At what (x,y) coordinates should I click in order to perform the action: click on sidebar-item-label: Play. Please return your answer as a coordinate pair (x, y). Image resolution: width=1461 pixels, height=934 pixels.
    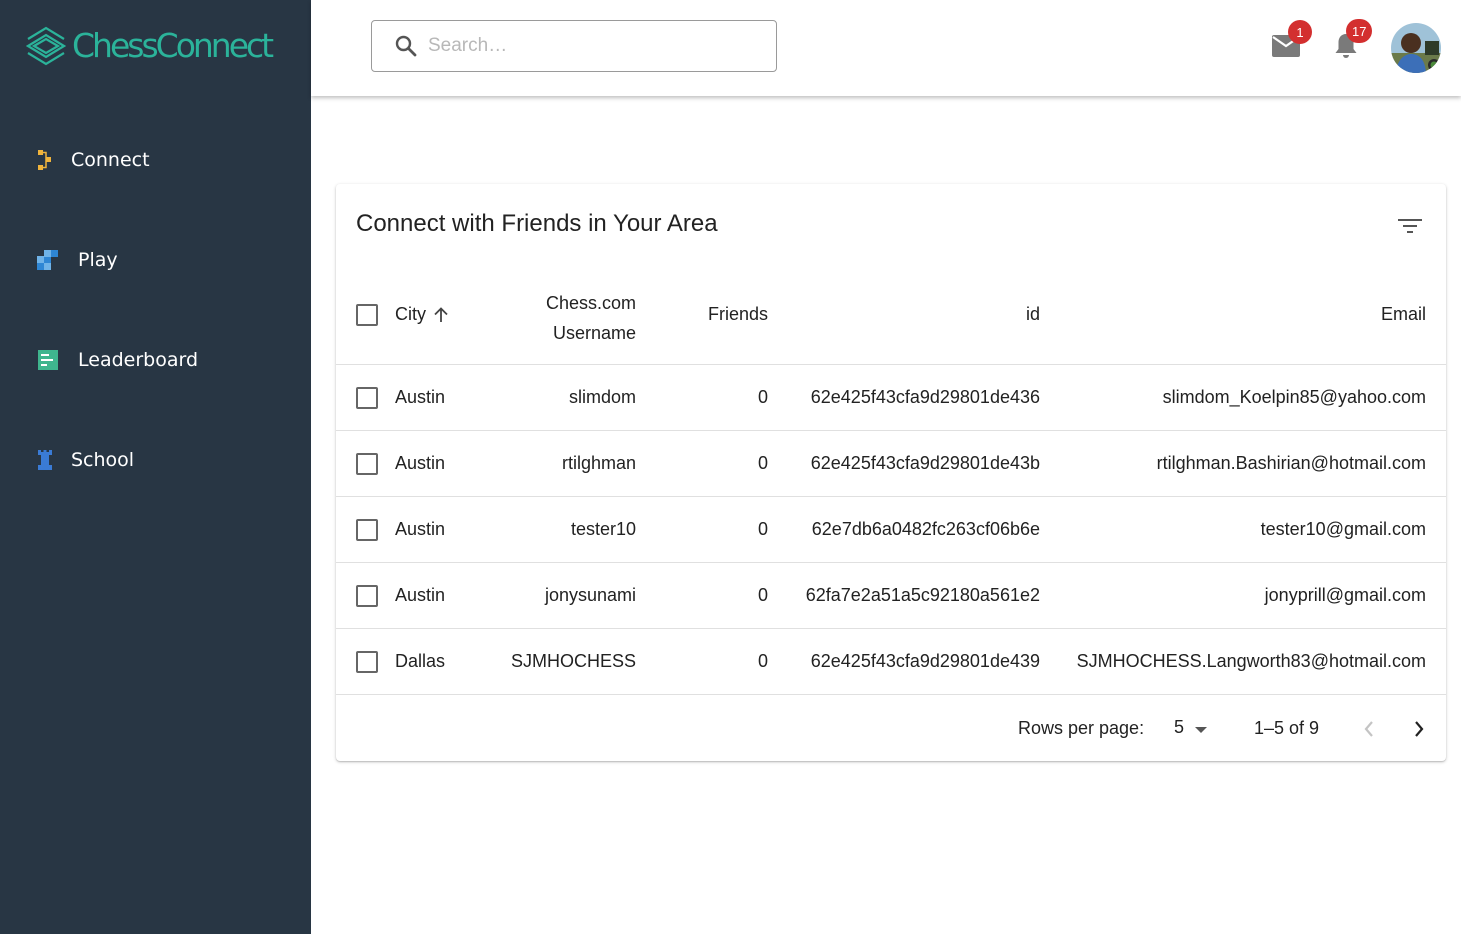
    Looking at the image, I should click on (98, 260).